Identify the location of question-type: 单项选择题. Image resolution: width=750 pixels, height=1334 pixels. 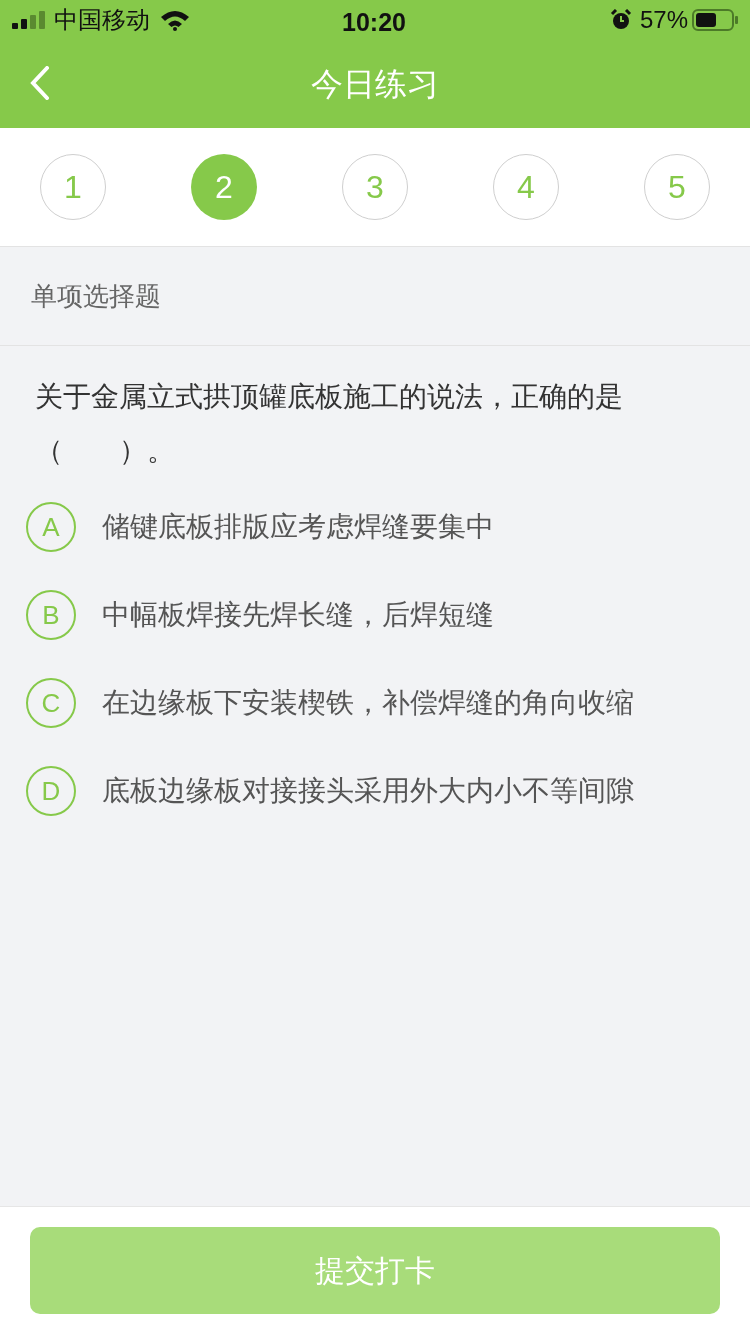
(96, 296).